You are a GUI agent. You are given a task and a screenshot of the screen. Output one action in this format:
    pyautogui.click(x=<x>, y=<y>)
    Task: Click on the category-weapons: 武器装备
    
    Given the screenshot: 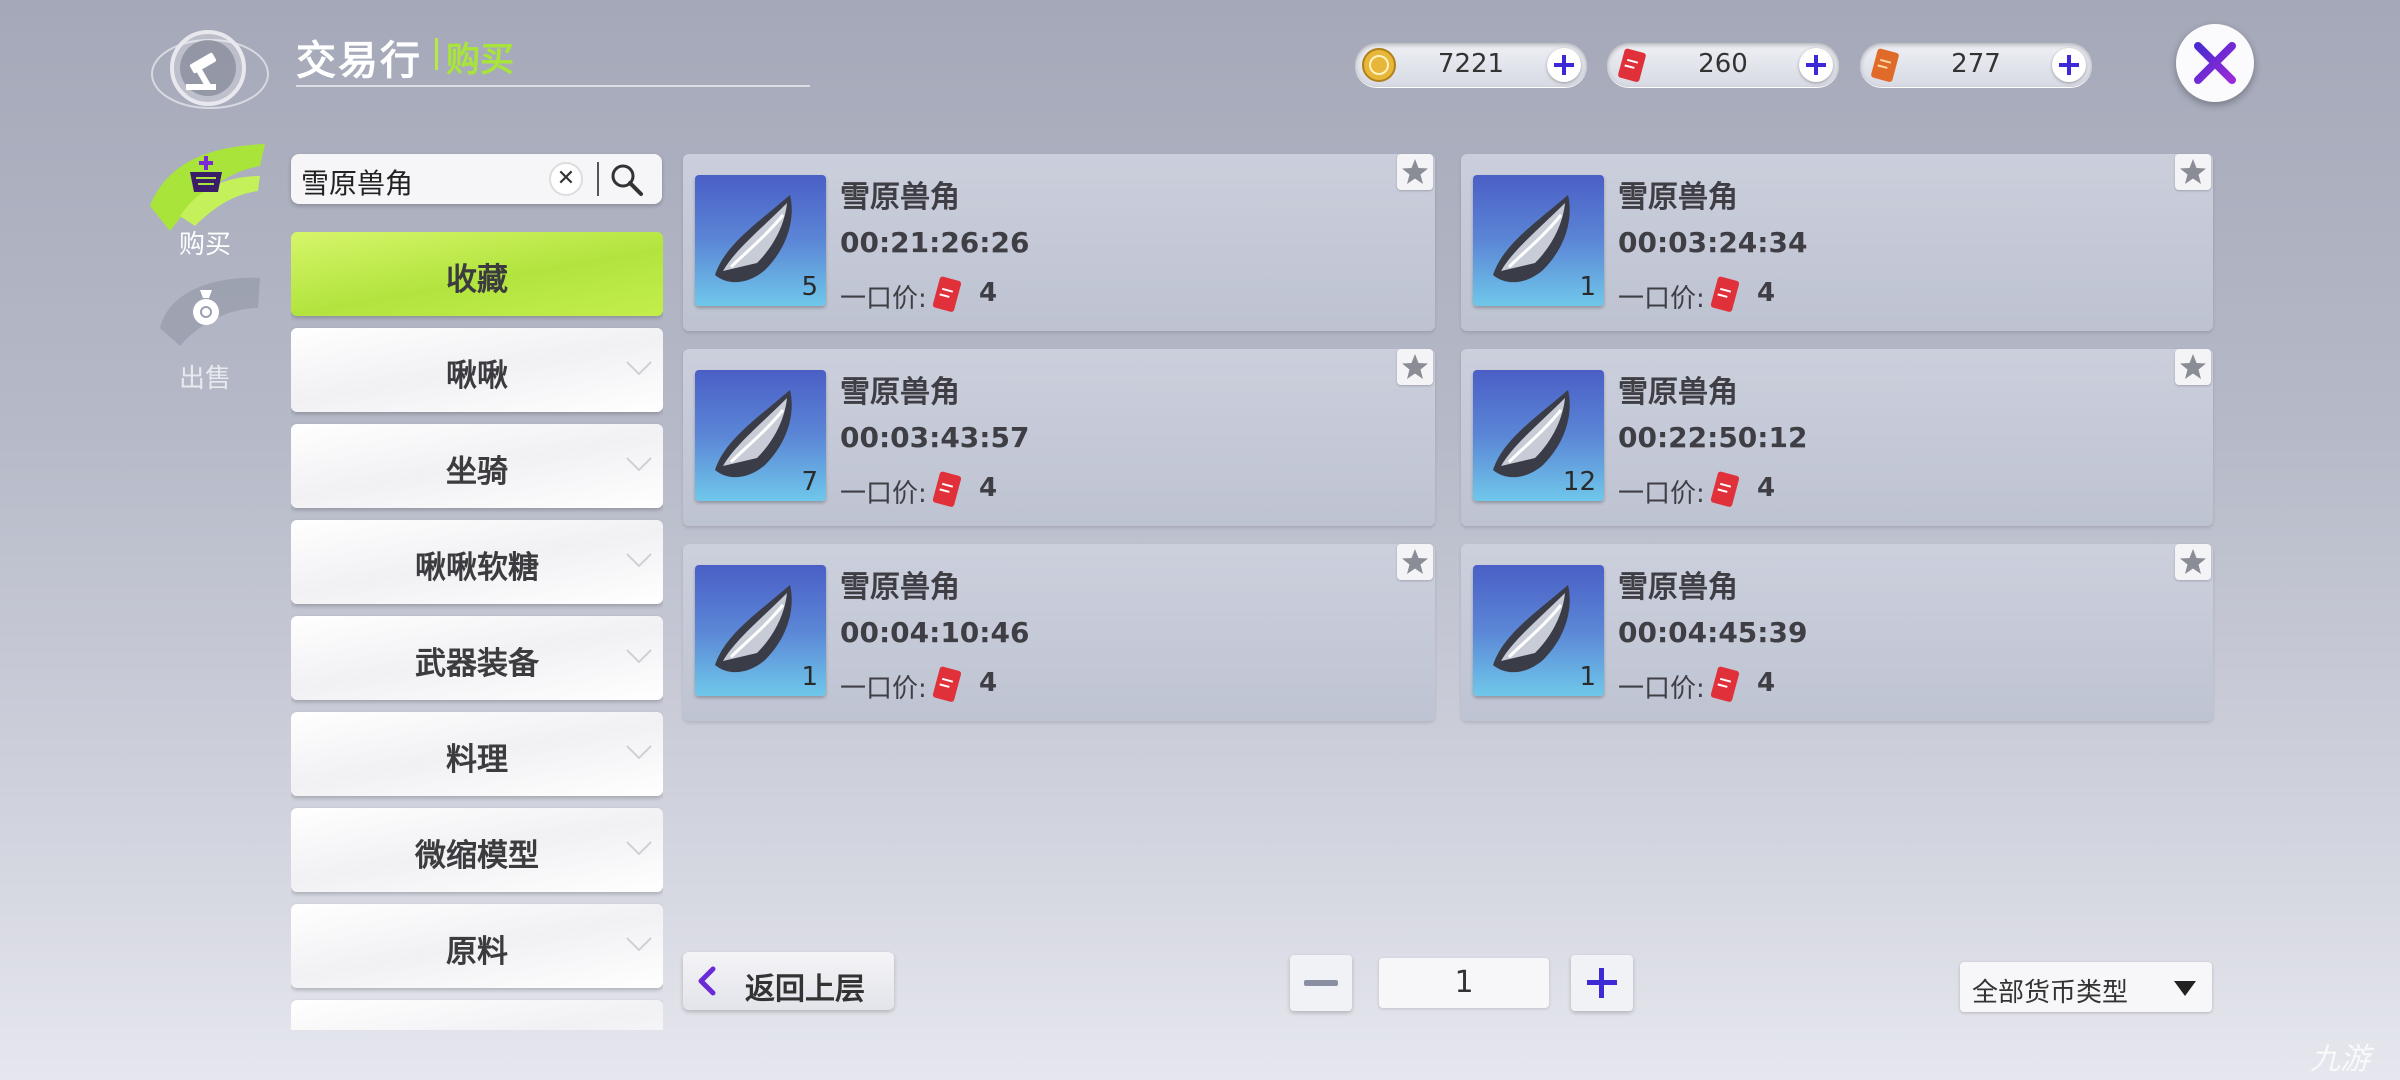 What is the action you would take?
    pyautogui.click(x=477, y=658)
    